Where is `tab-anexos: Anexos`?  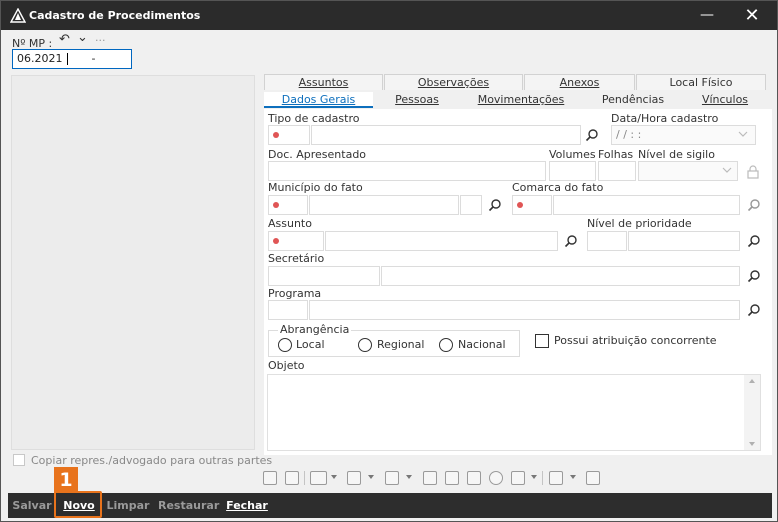 tab-anexos: Anexos is located at coordinates (579, 82).